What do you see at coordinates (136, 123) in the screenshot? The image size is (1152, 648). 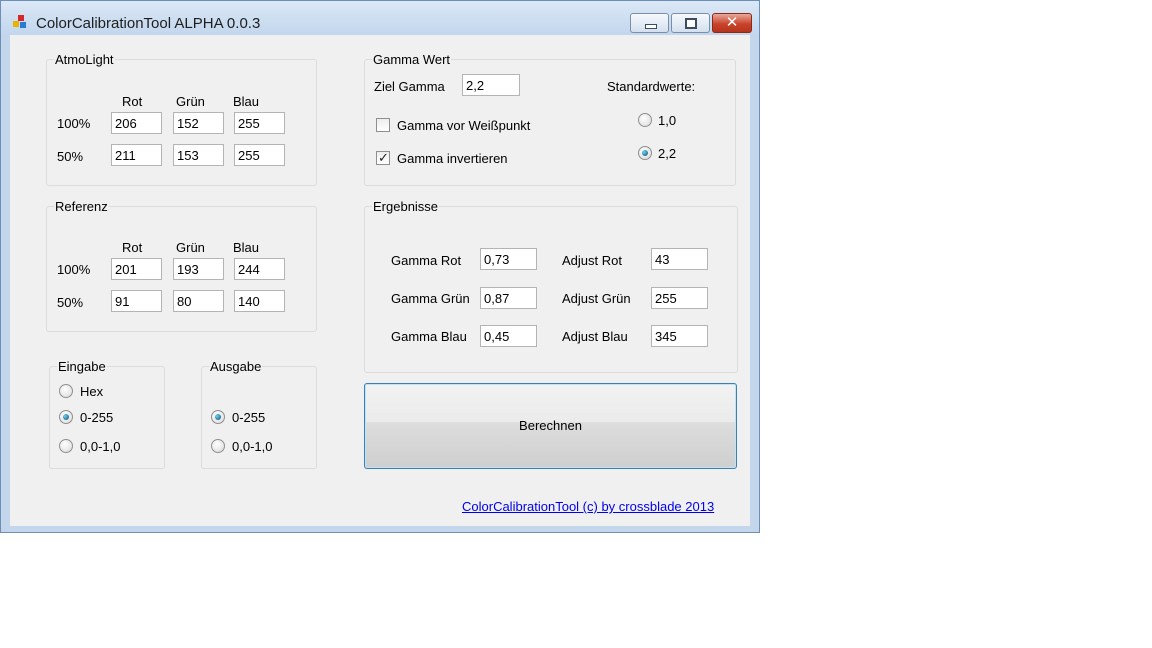 I see `atmolight-100-rot-input: 206` at bounding box center [136, 123].